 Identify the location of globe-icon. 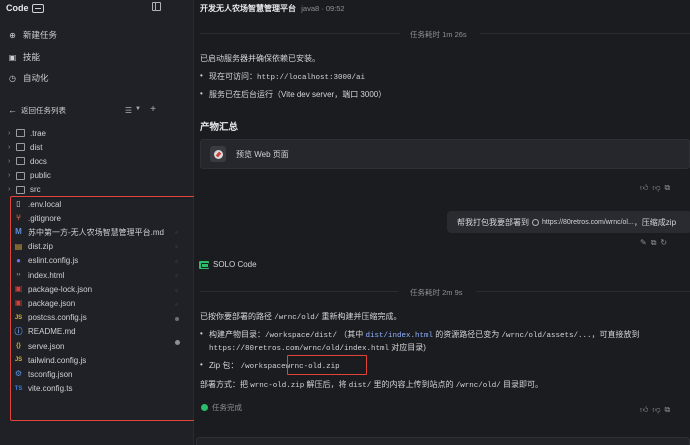
(535, 222).